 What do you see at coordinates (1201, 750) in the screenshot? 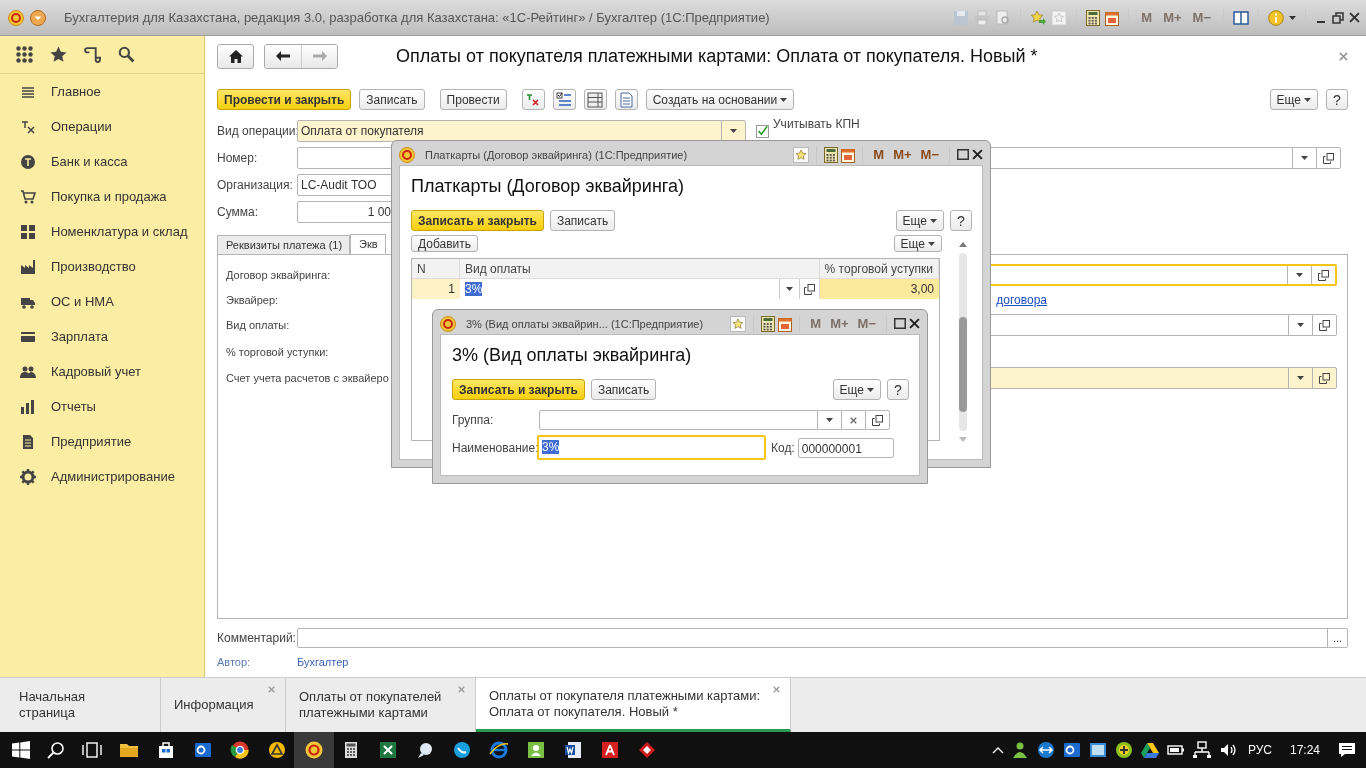
I see `network-icon` at bounding box center [1201, 750].